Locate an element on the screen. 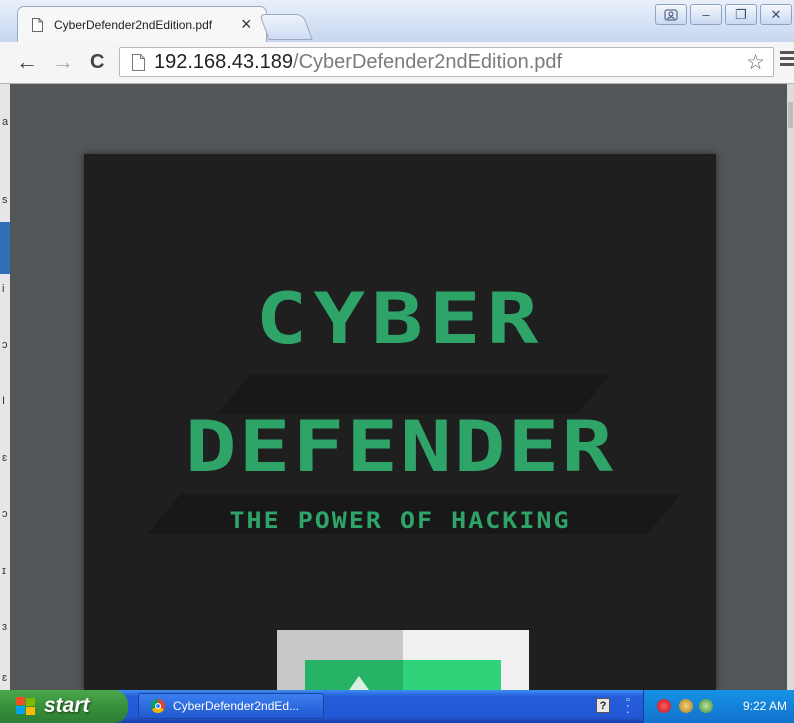  edge-glyph: ɪ is located at coordinates (4, 571).